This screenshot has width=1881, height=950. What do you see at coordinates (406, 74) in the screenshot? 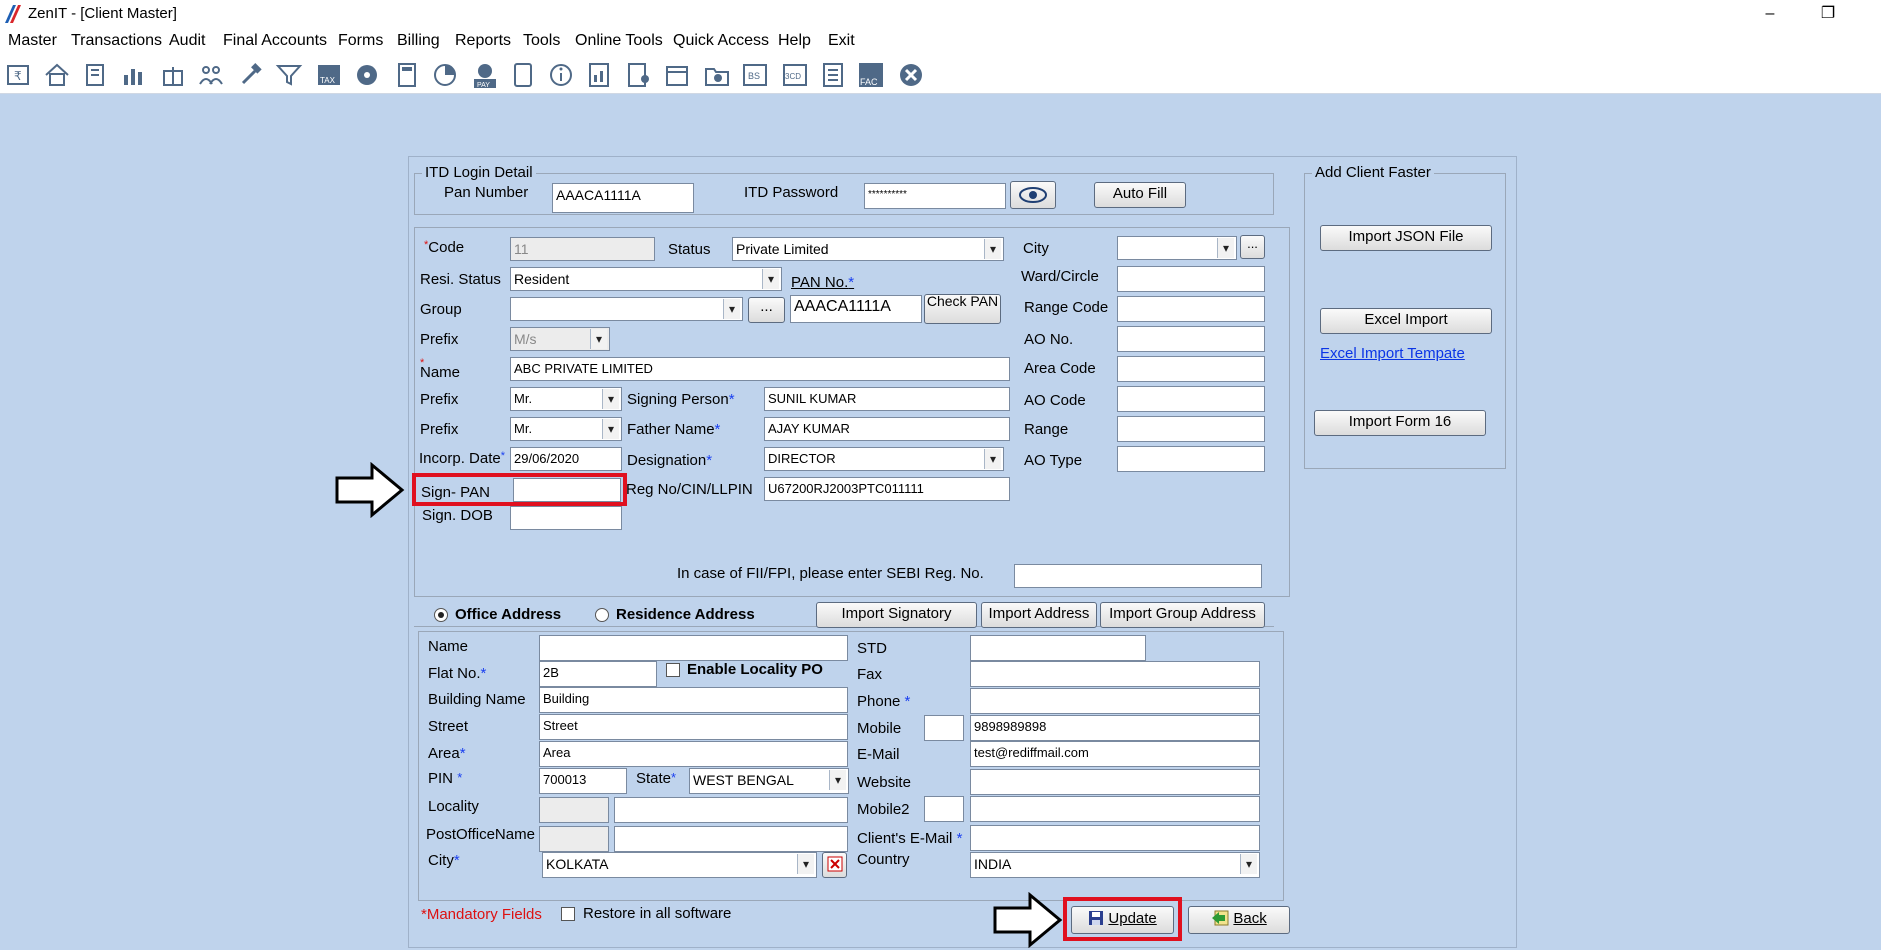
I see `calculator-icon` at bounding box center [406, 74].